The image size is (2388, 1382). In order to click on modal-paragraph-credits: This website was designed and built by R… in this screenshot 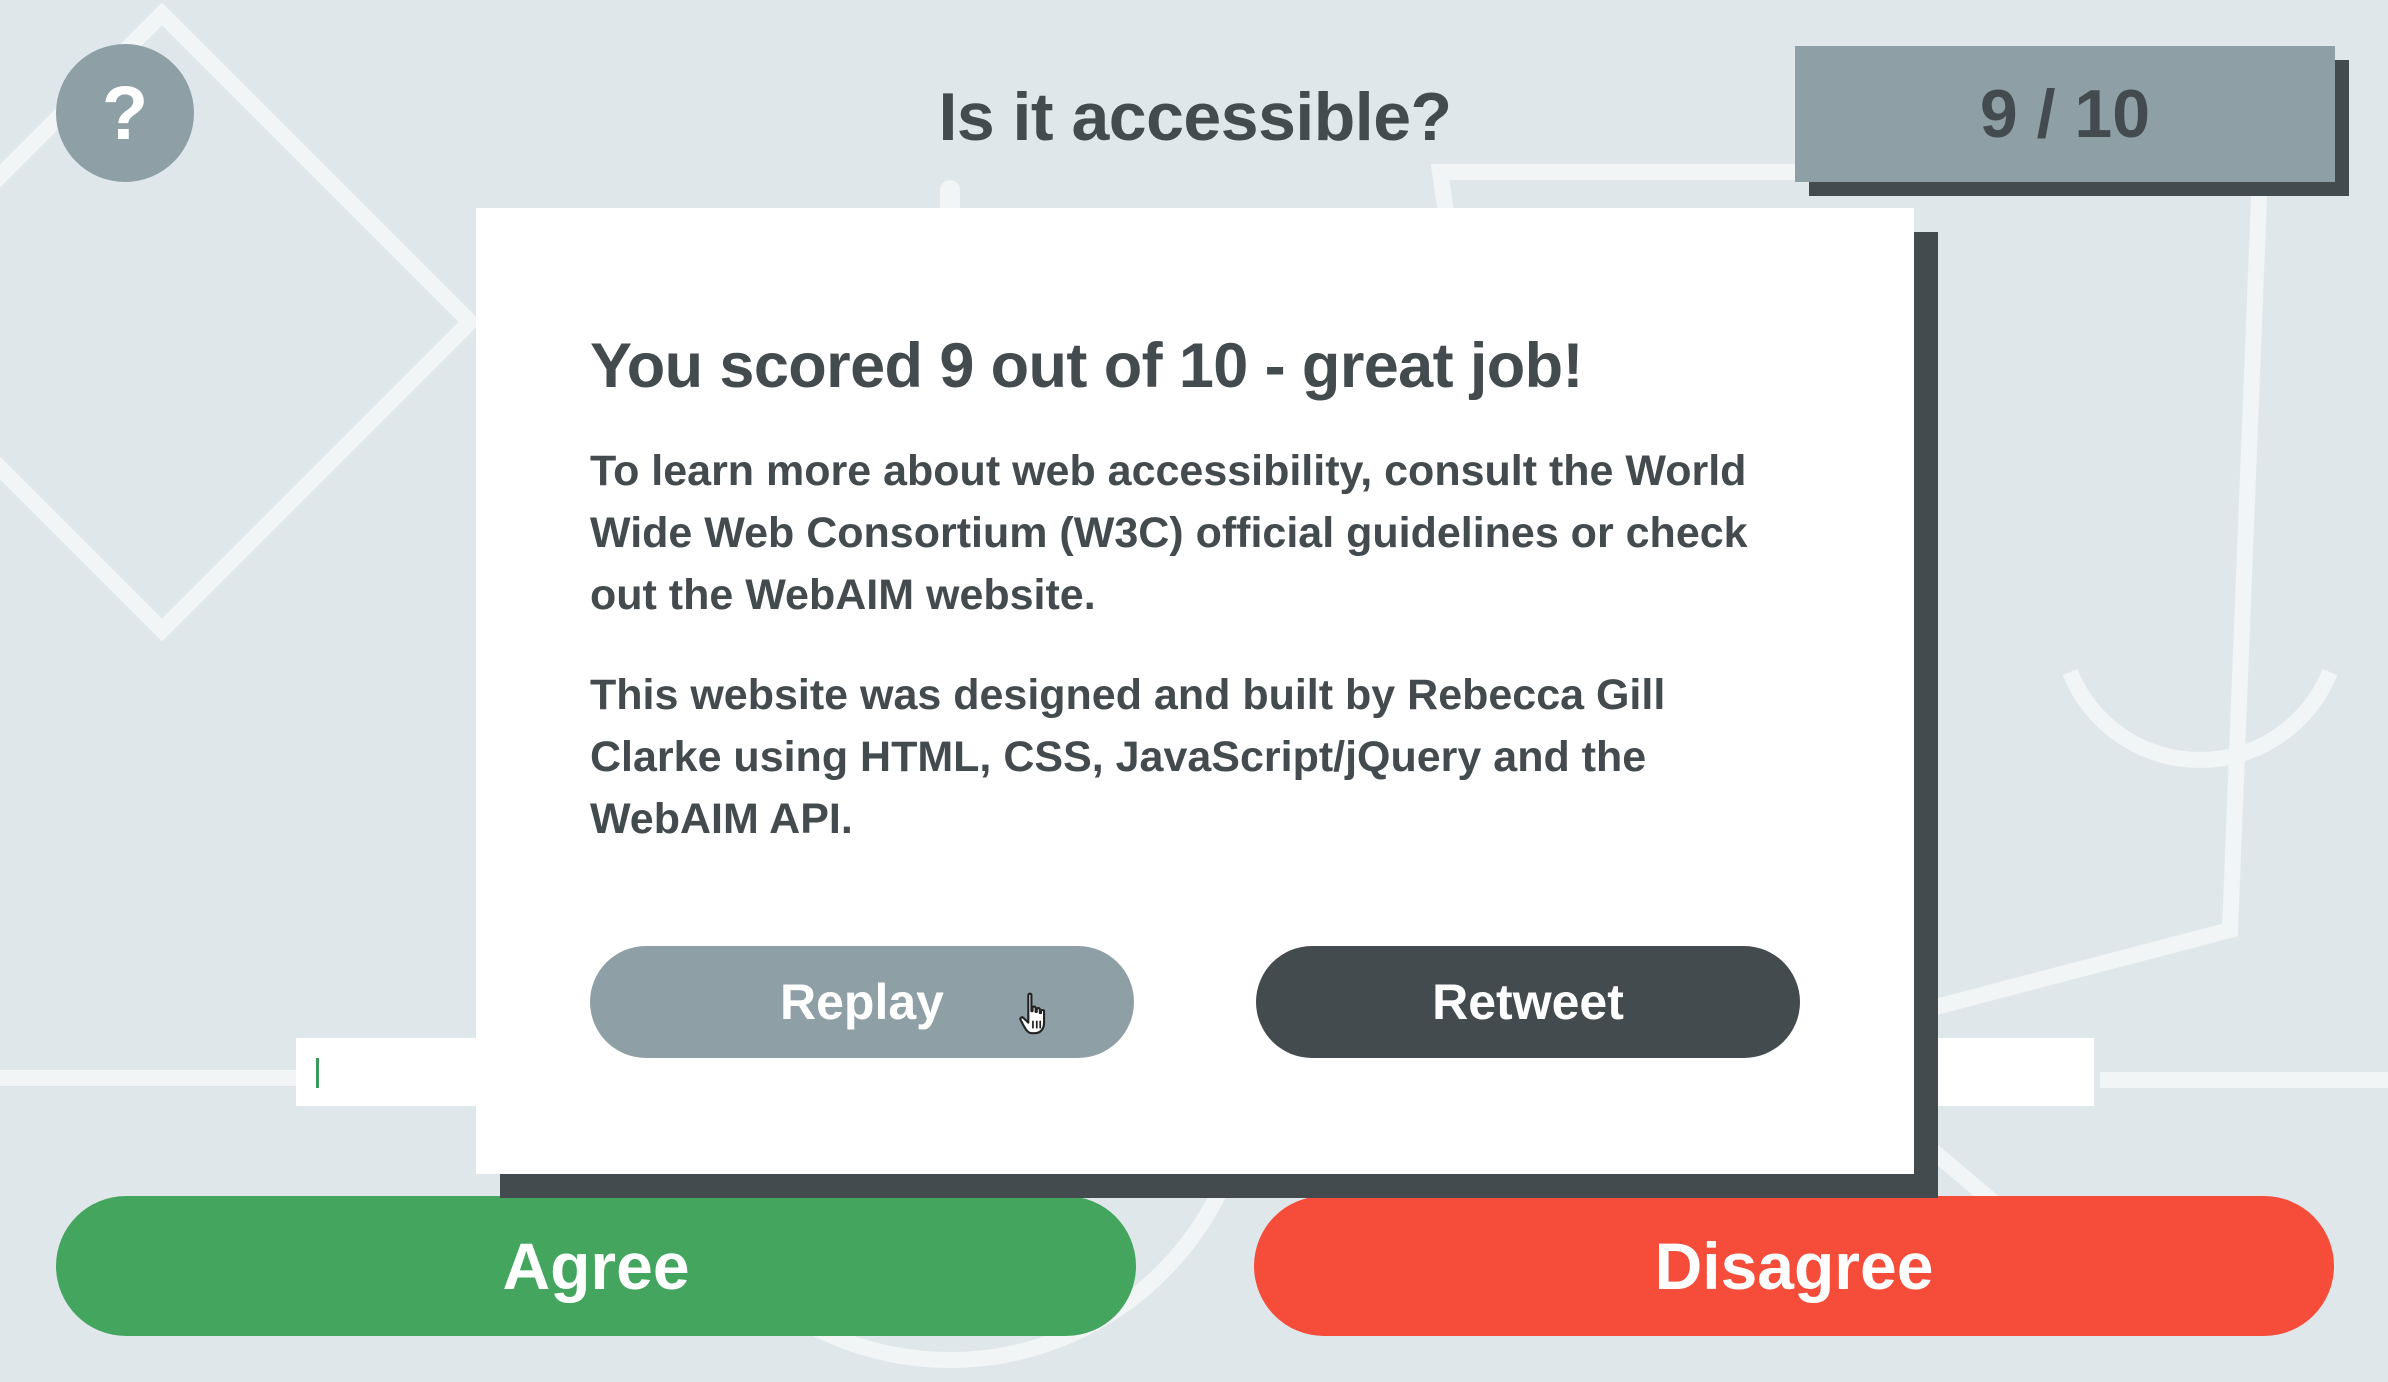, I will do `click(1128, 757)`.